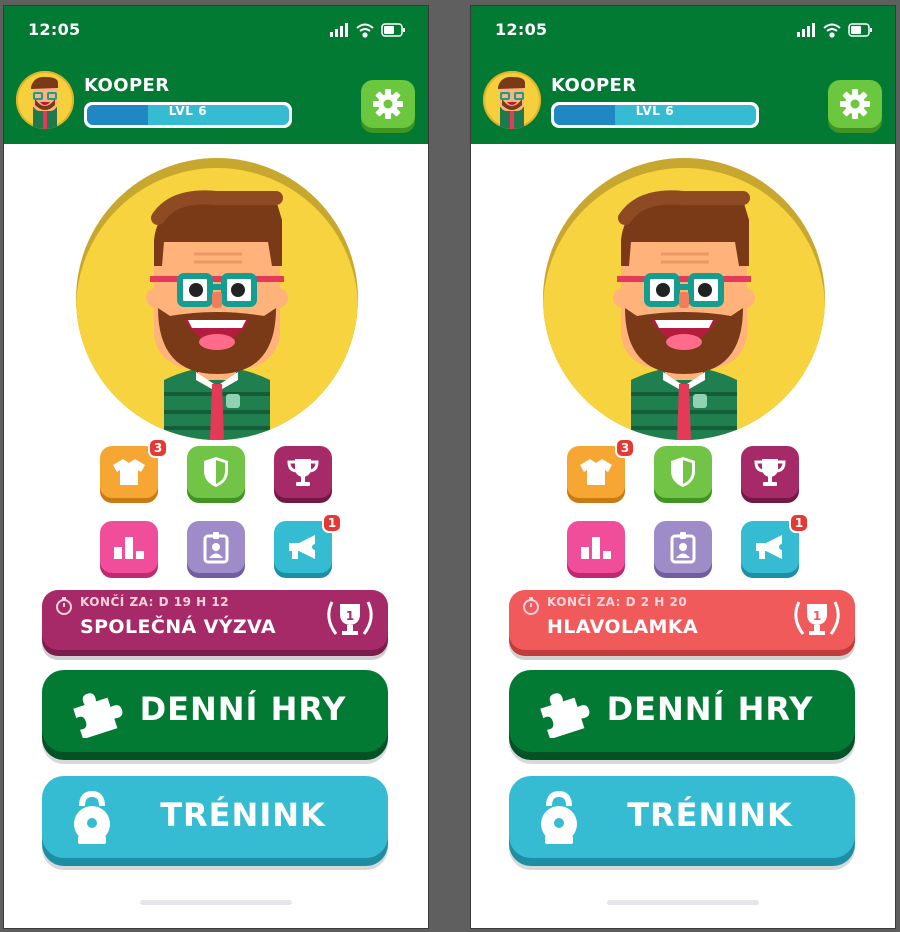 This screenshot has width=900, height=932. What do you see at coordinates (623, 627) in the screenshot?
I see `challenge-title: HLAVOLAMKA` at bounding box center [623, 627].